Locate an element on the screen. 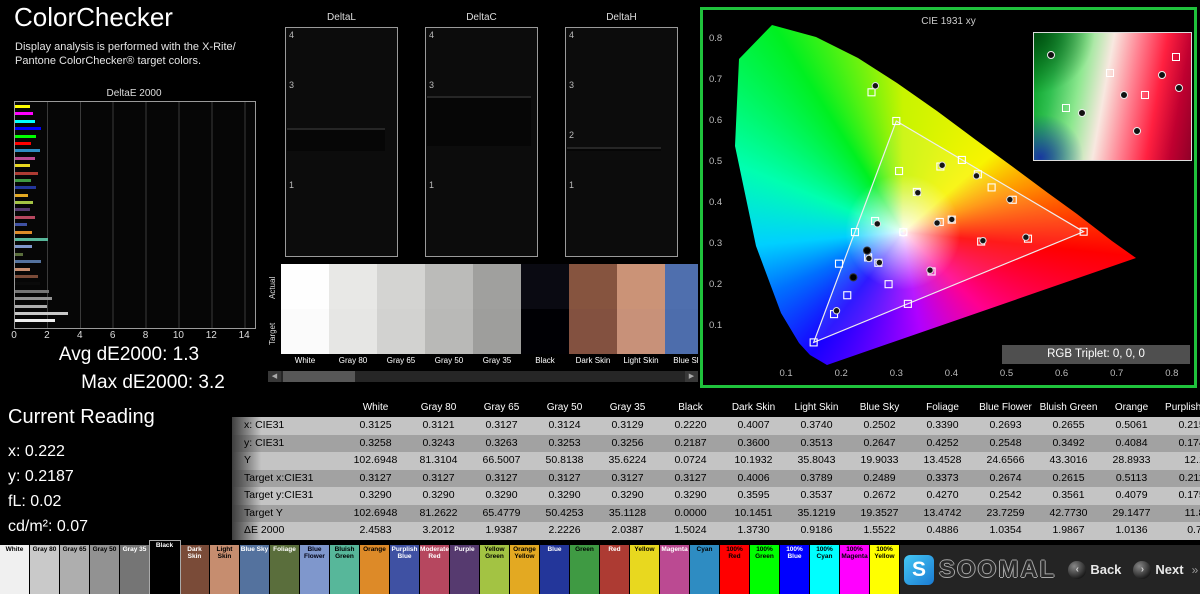 The image size is (1200, 594). table-cell: 0.2220 is located at coordinates (690, 426).